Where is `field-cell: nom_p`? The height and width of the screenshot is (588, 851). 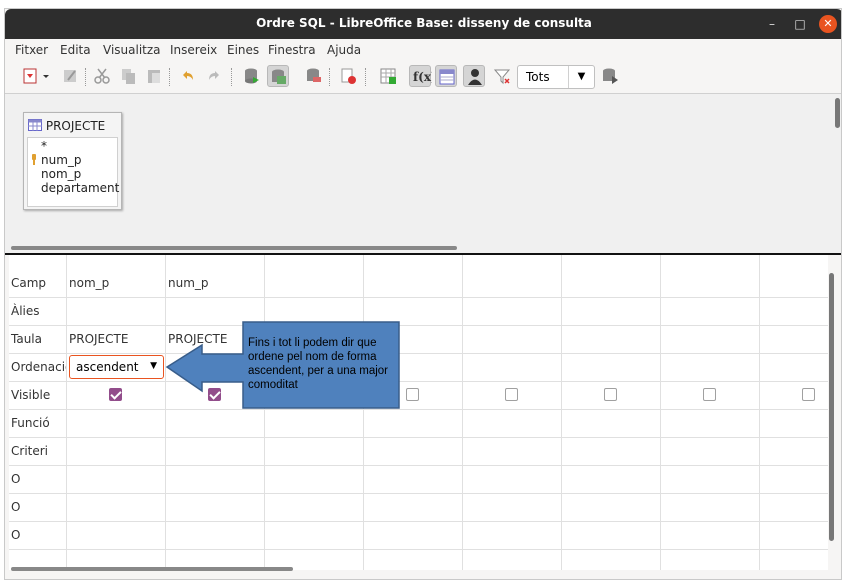
field-cell: nom_p is located at coordinates (89, 283).